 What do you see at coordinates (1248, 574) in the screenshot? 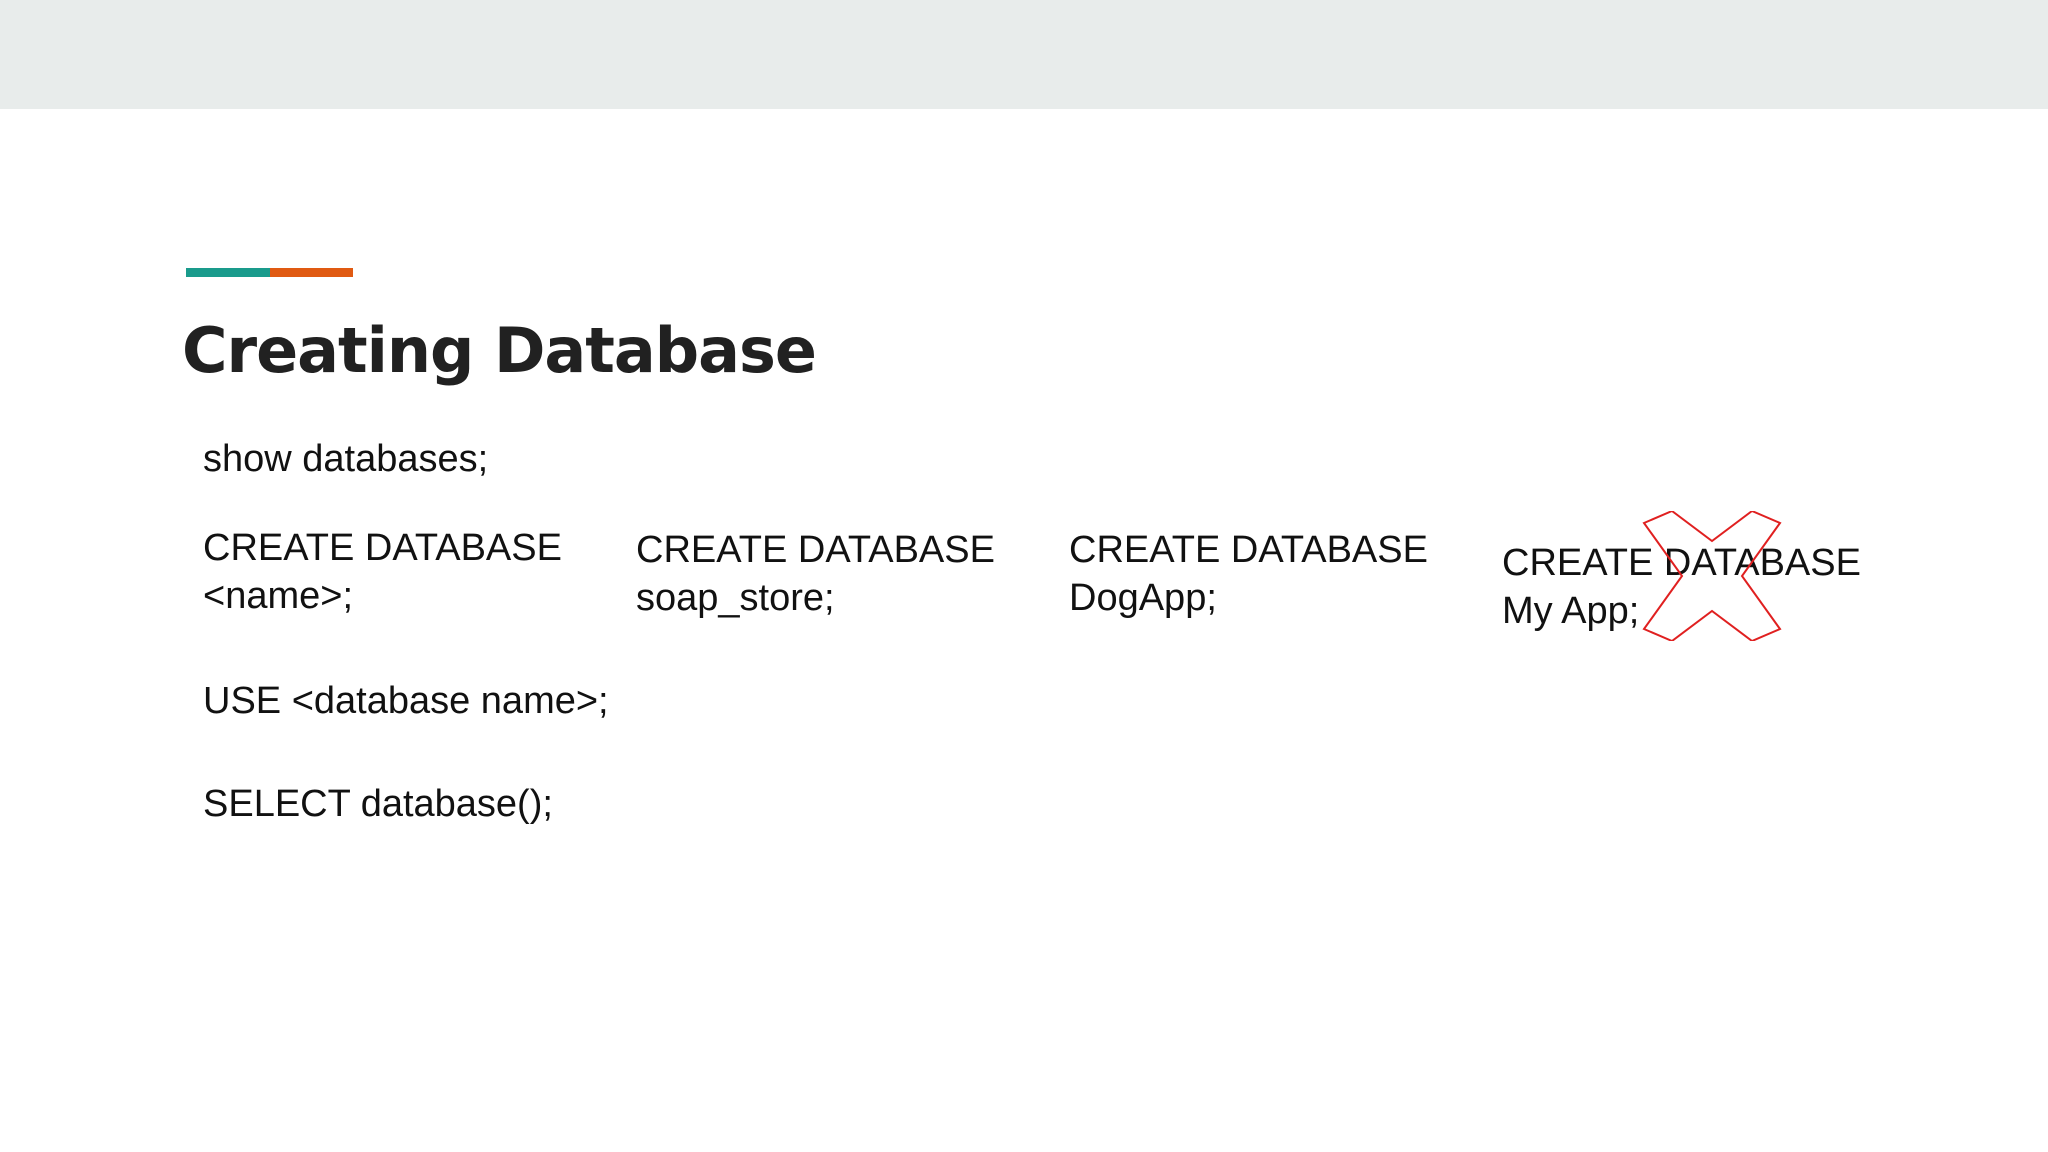
I see `create-example-dogapp: CREATE DATABASE DogApp;` at bounding box center [1248, 574].